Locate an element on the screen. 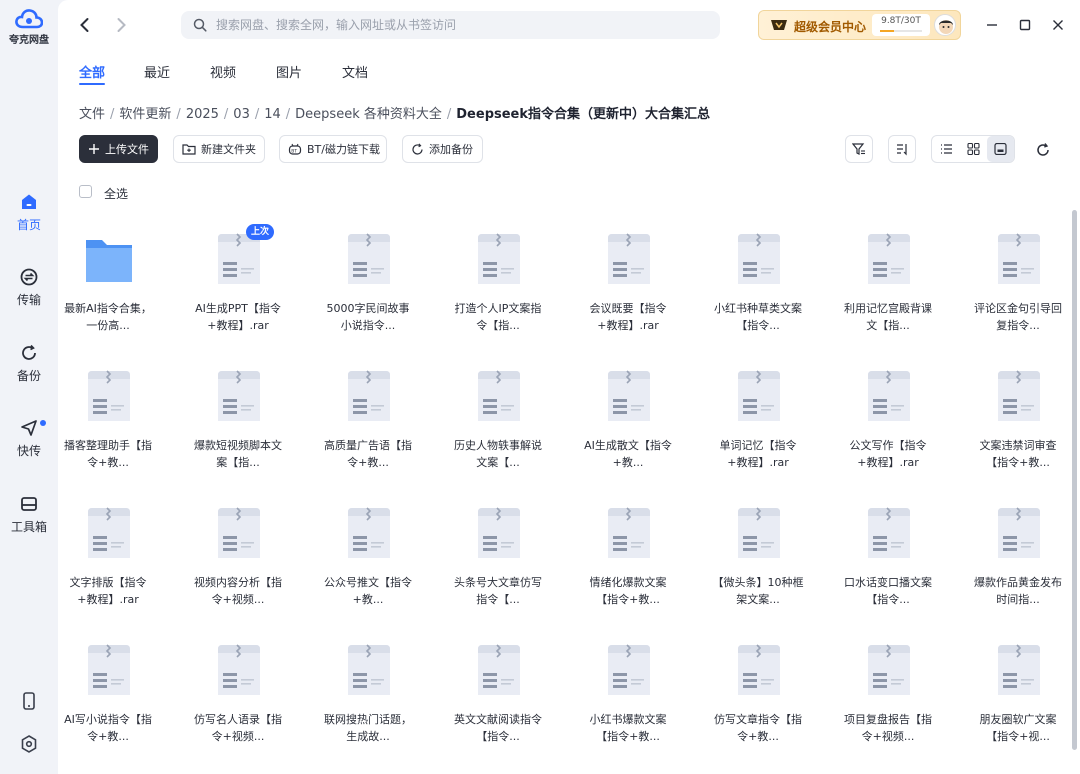  breadcrumb-item: Deepseek 各种资料大全 is located at coordinates (368, 114).